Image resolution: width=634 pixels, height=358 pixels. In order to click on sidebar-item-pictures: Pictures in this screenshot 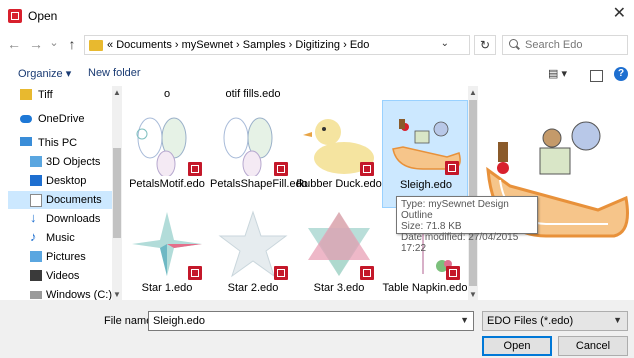, I will do `click(63, 257)`.